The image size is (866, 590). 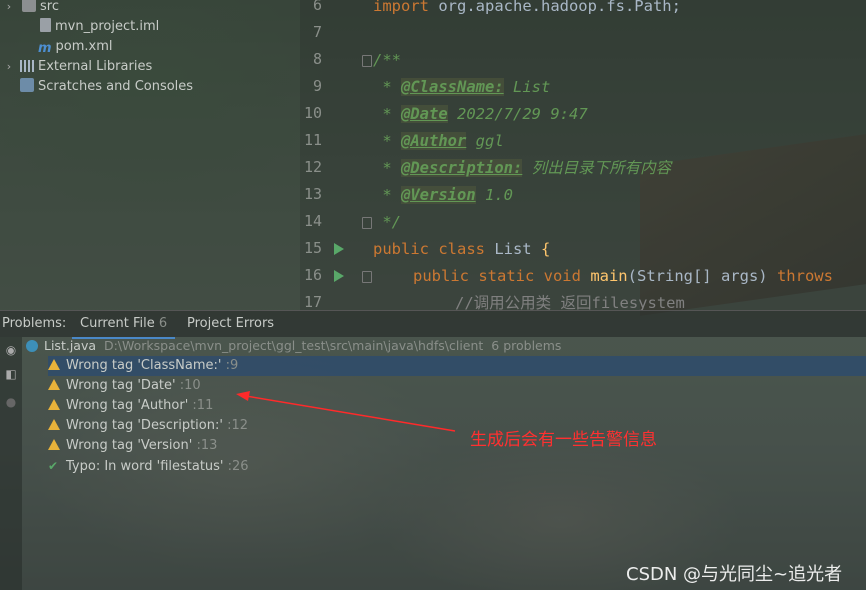 What do you see at coordinates (563, 440) in the screenshot?
I see `annotation-text: 生成后会有一些告警信息` at bounding box center [563, 440].